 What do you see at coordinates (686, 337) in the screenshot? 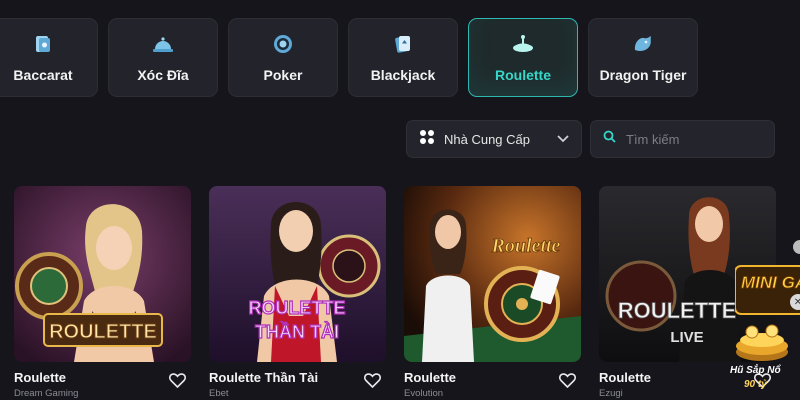
I see `svg-text: LIVE` at bounding box center [686, 337].